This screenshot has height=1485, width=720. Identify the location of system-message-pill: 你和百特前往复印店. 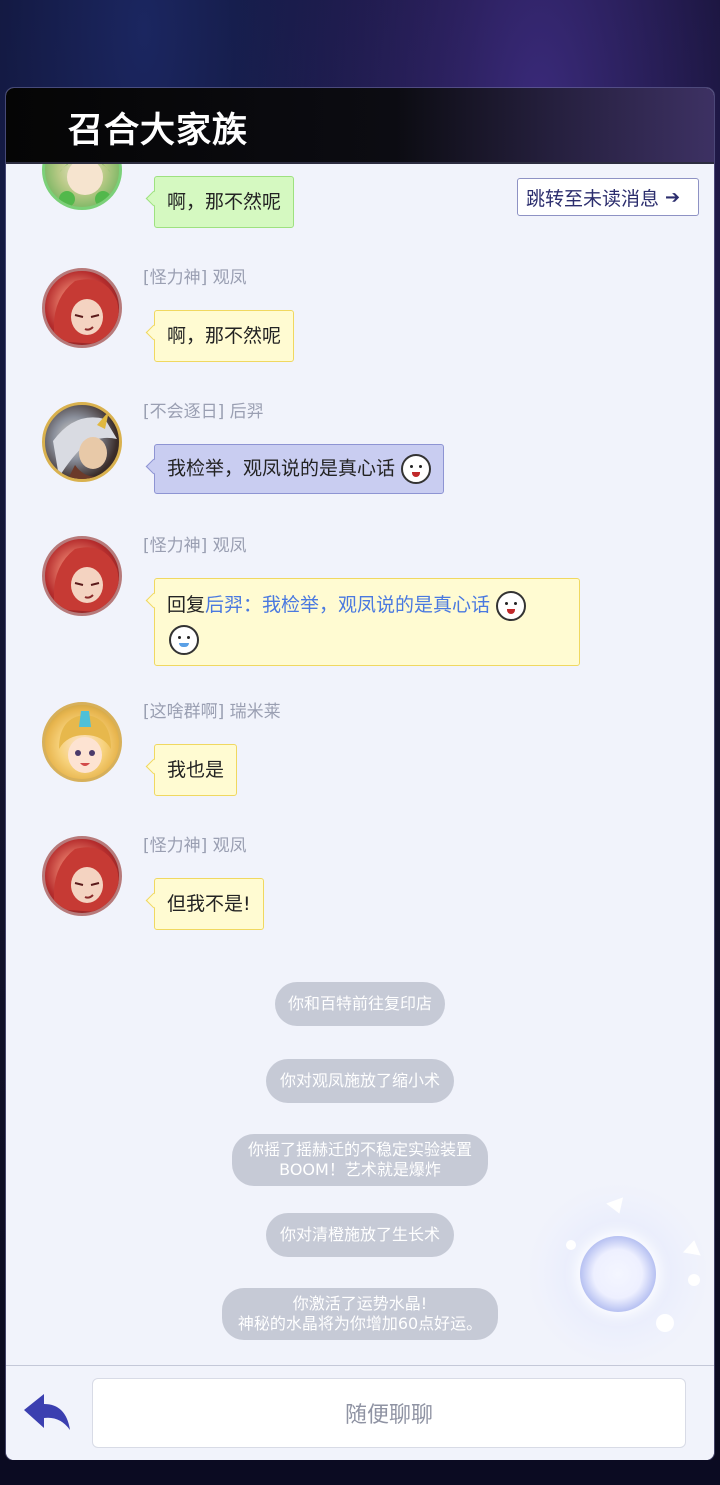
(360, 1004).